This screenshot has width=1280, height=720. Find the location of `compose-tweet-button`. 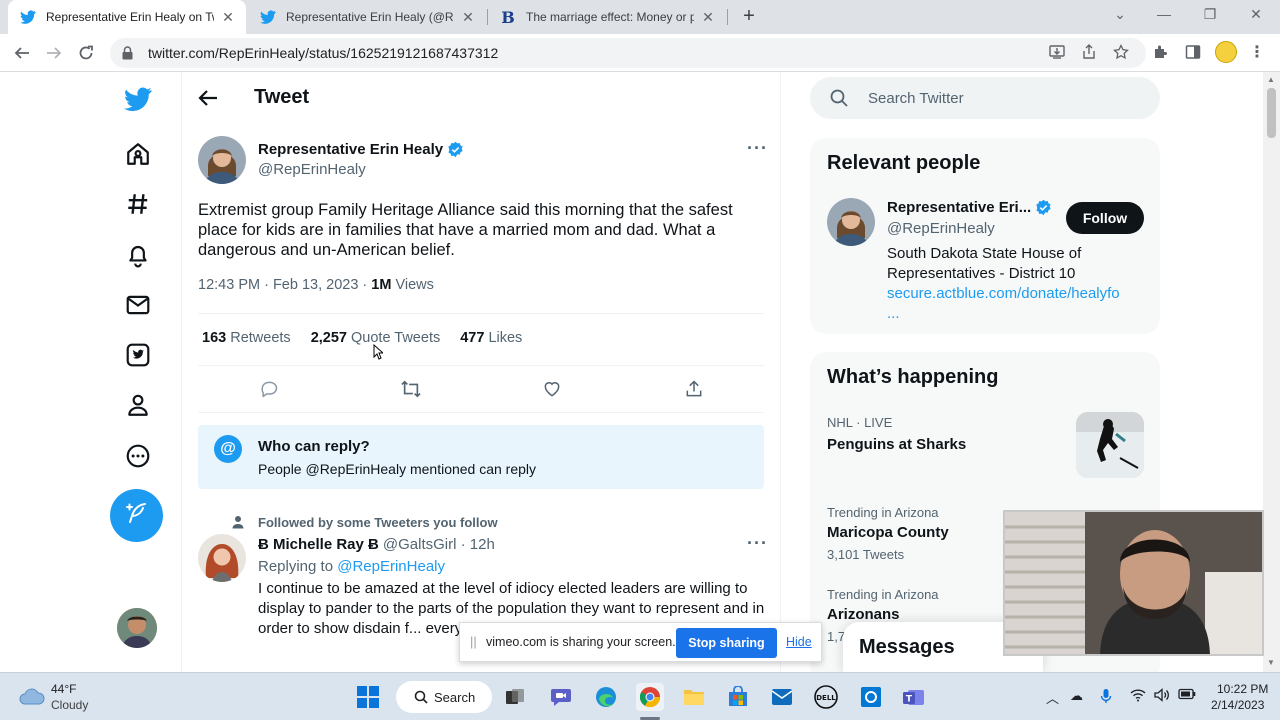

compose-tweet-button is located at coordinates (136, 515).